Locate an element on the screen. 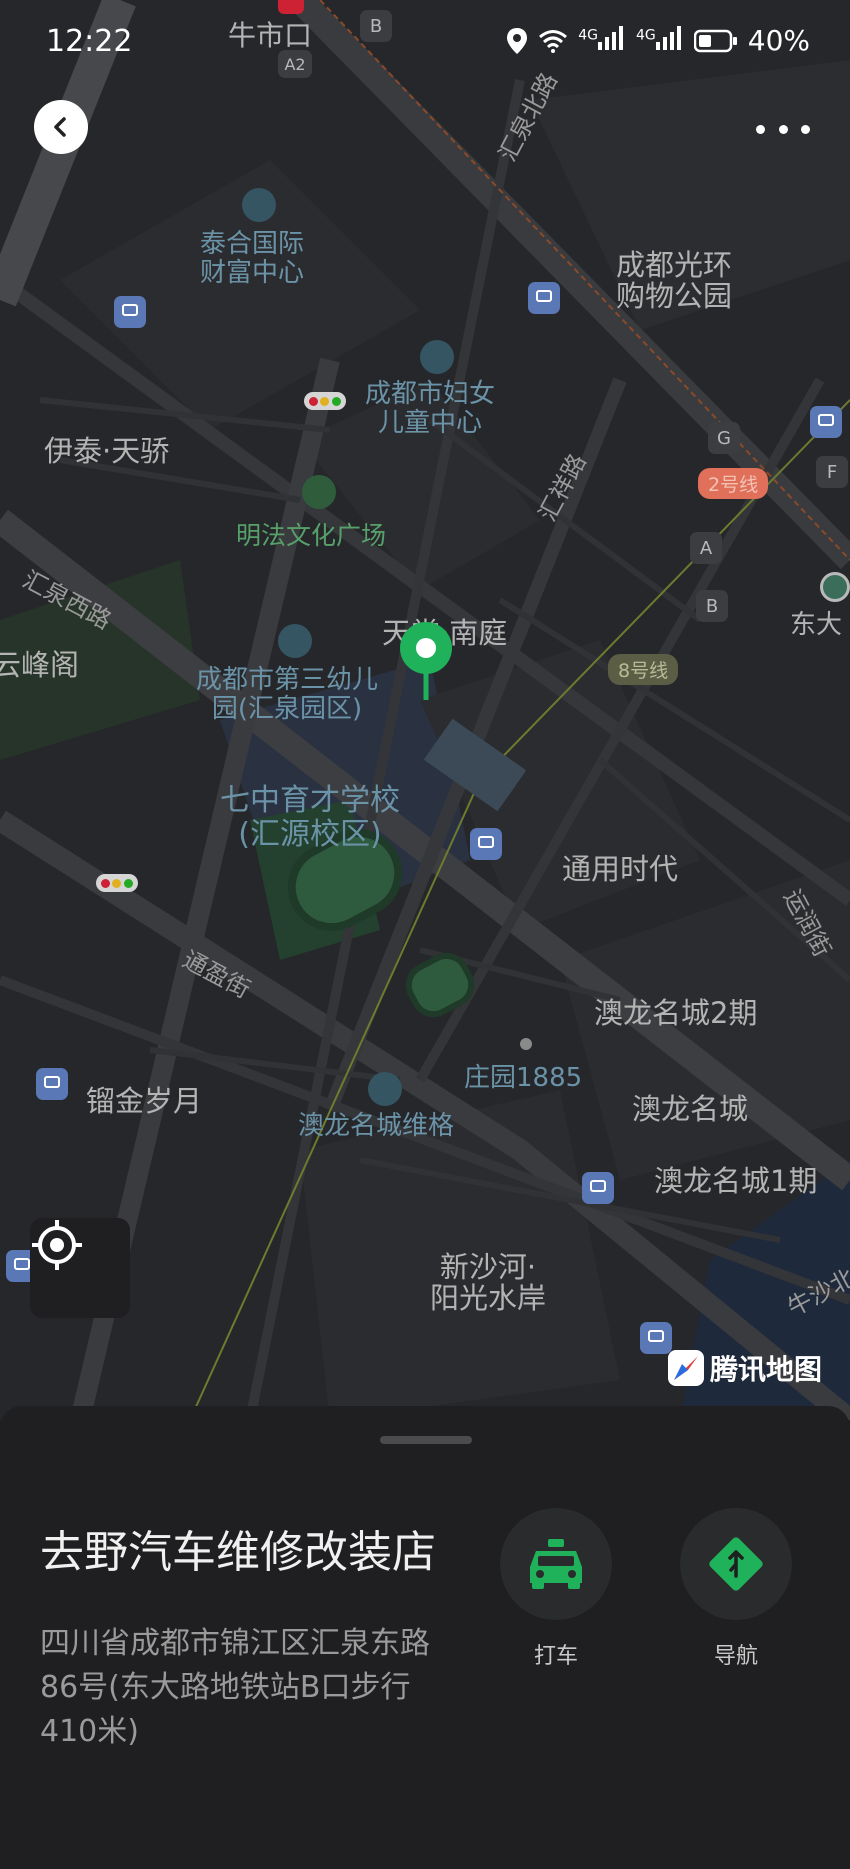  map-label-liujin: 镏金岁月 is located at coordinates (144, 1101).